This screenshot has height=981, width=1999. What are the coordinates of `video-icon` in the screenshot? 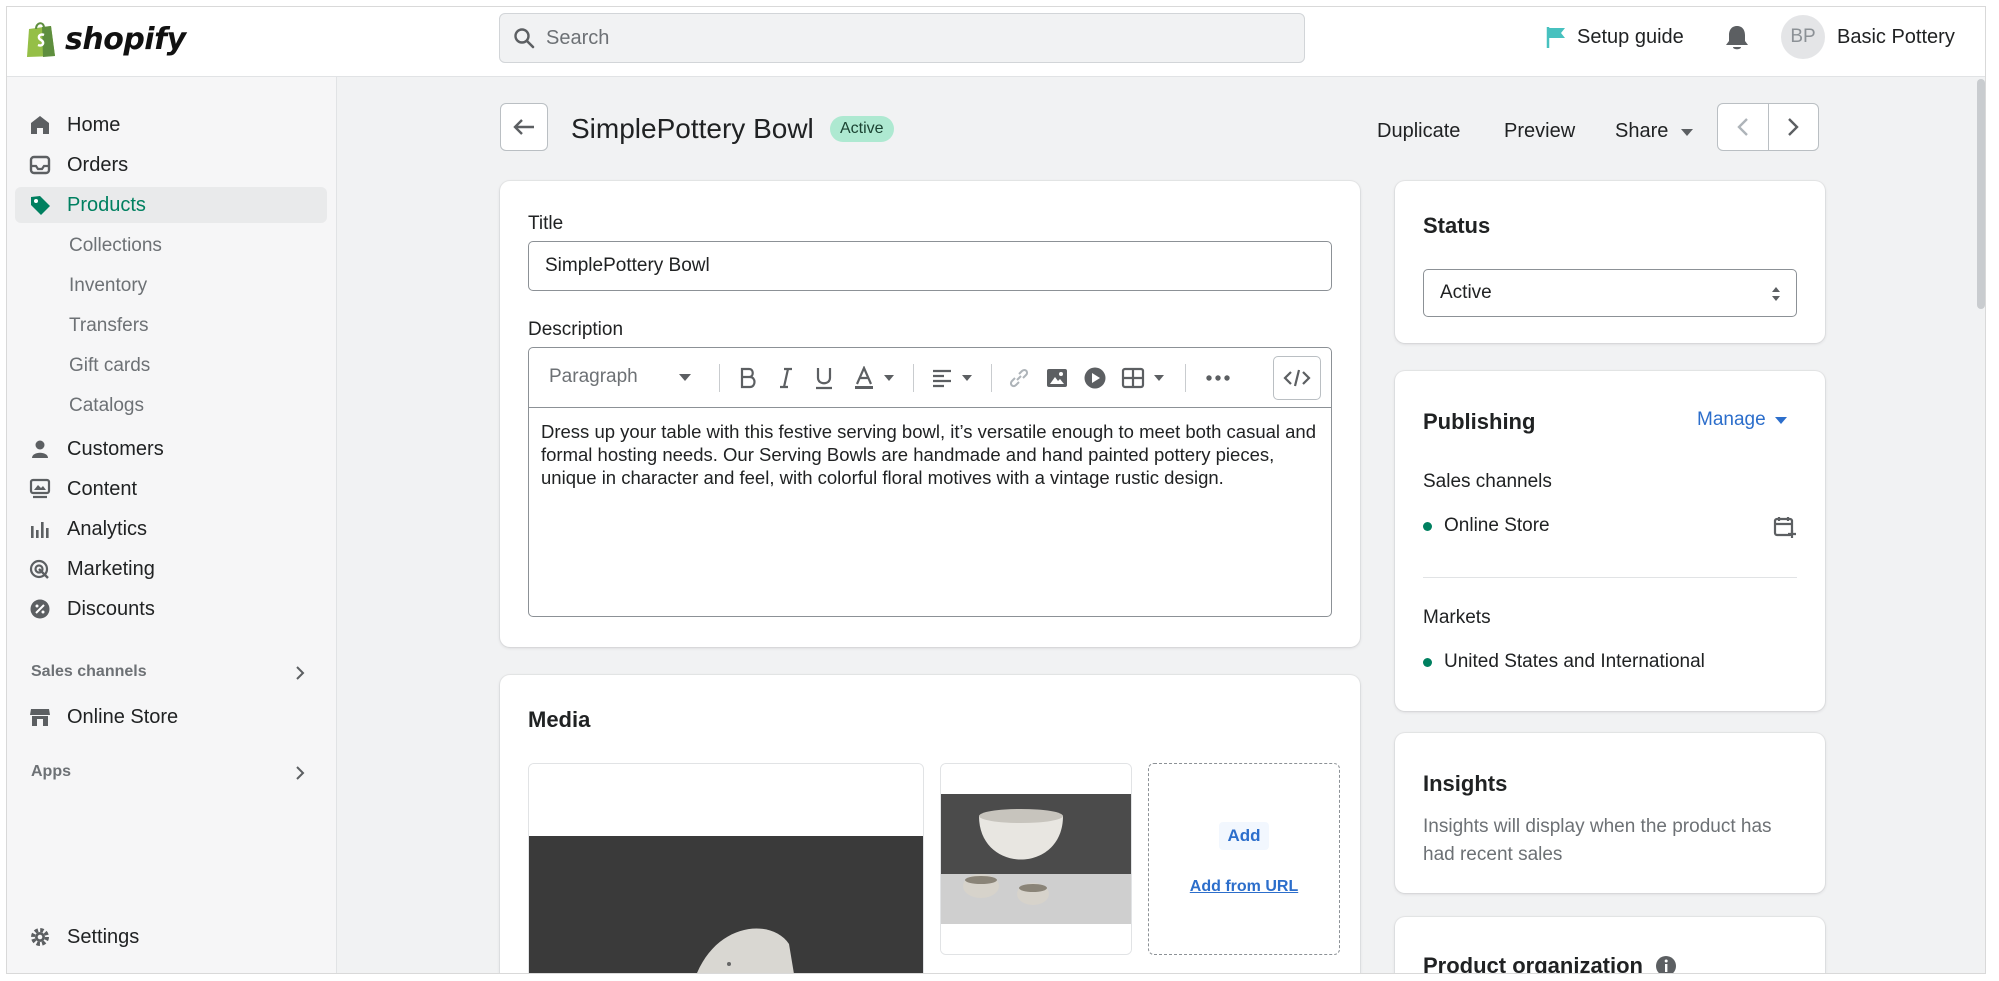 It's located at (1095, 378).